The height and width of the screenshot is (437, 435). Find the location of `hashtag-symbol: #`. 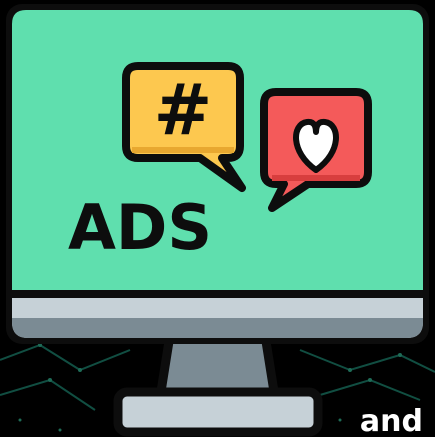

hashtag-symbol: # is located at coordinates (183, 110).